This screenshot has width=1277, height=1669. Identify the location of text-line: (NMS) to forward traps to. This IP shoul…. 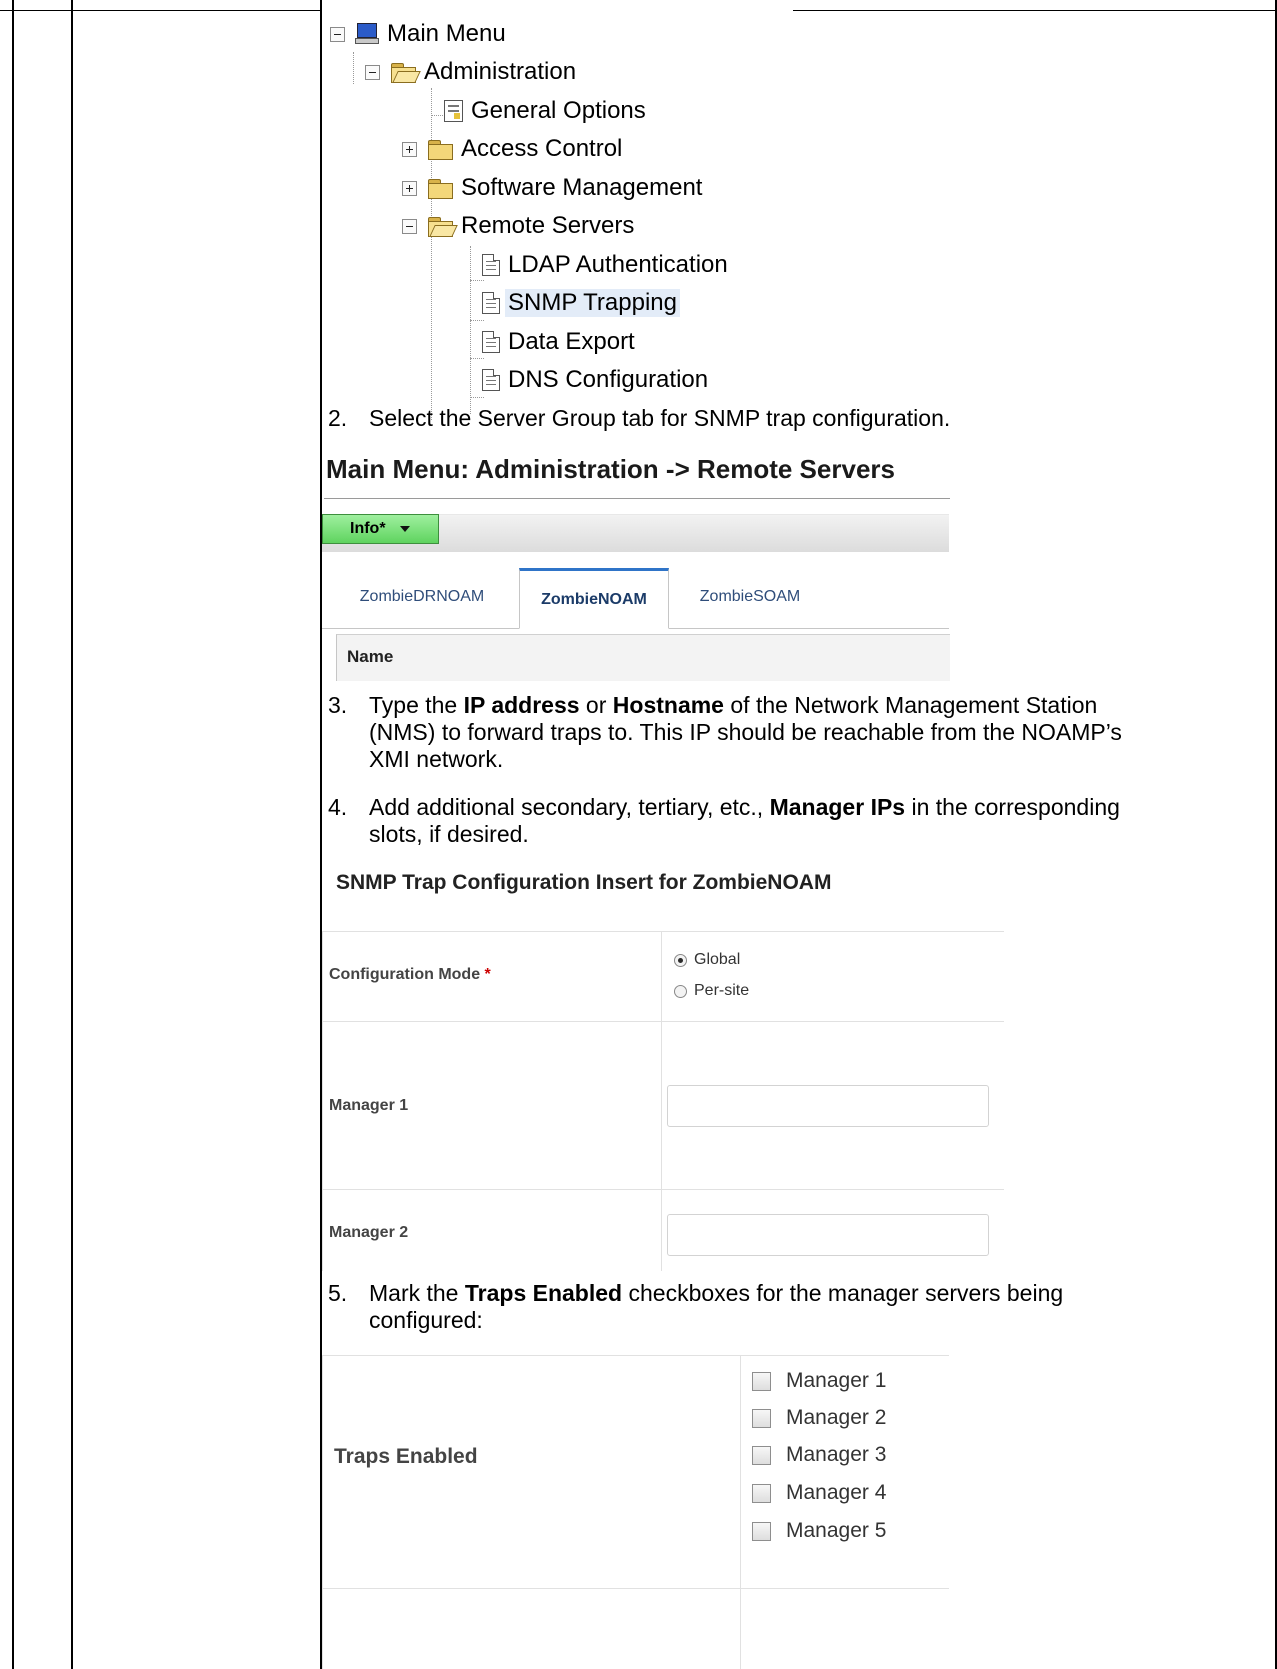
(745, 732).